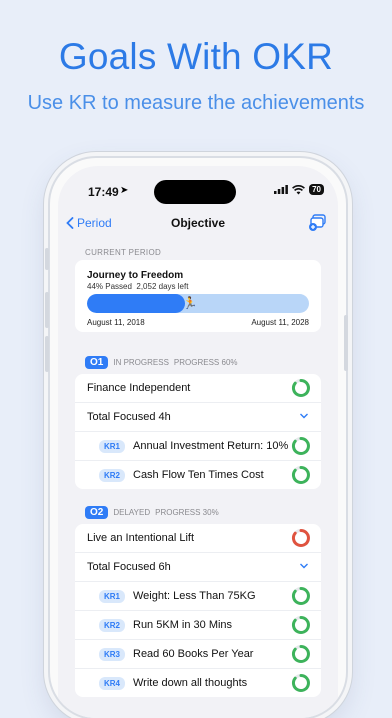 The image size is (392, 718). I want to click on status-icons: 70, so click(299, 189).